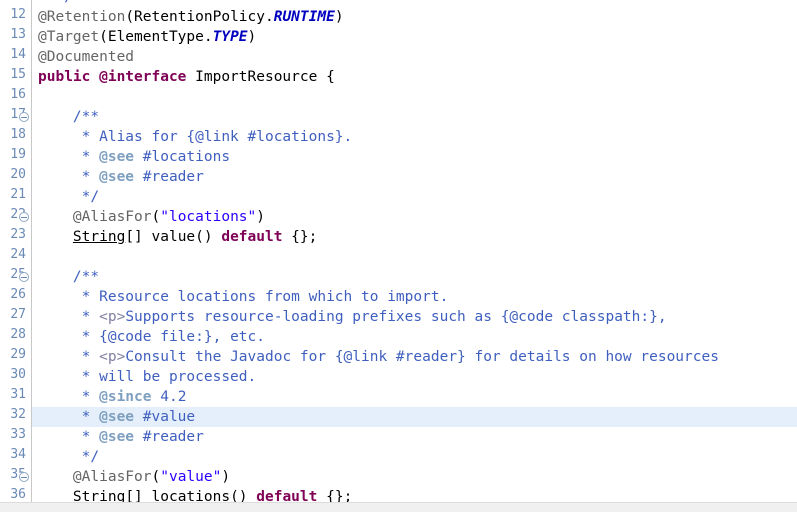 The image size is (797, 512). What do you see at coordinates (18, 494) in the screenshot?
I see `line-number: 36` at bounding box center [18, 494].